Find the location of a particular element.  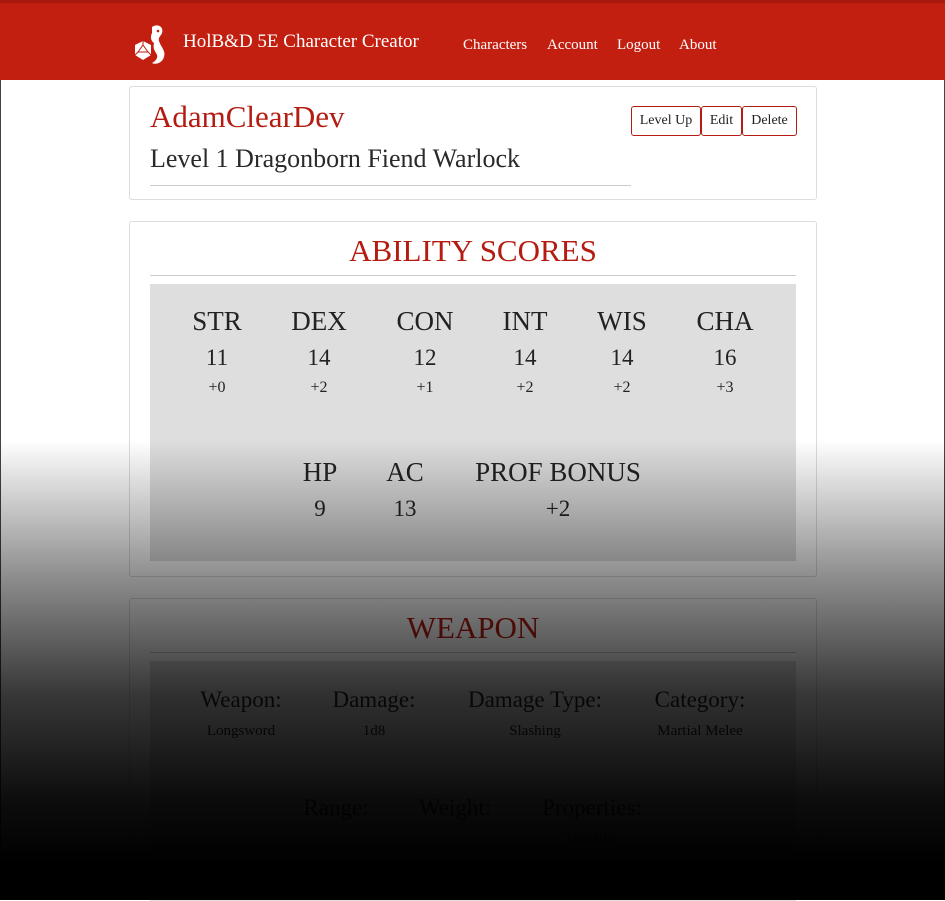

weapon-label: Category: is located at coordinates (700, 699).